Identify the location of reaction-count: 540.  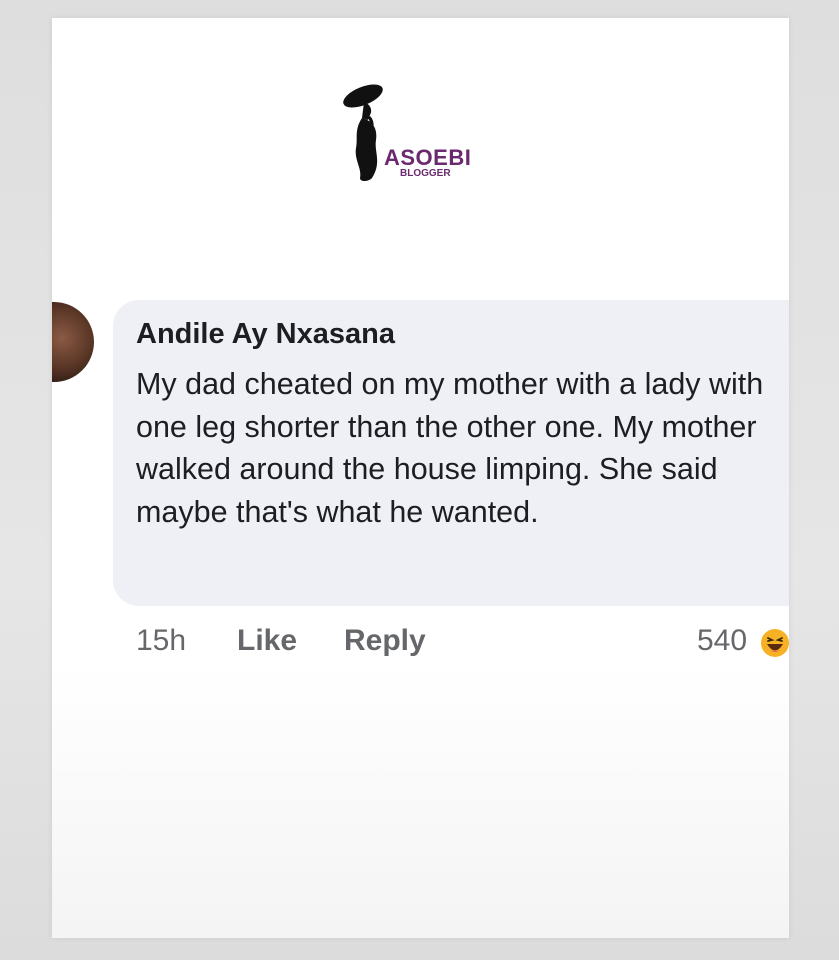
(722, 641).